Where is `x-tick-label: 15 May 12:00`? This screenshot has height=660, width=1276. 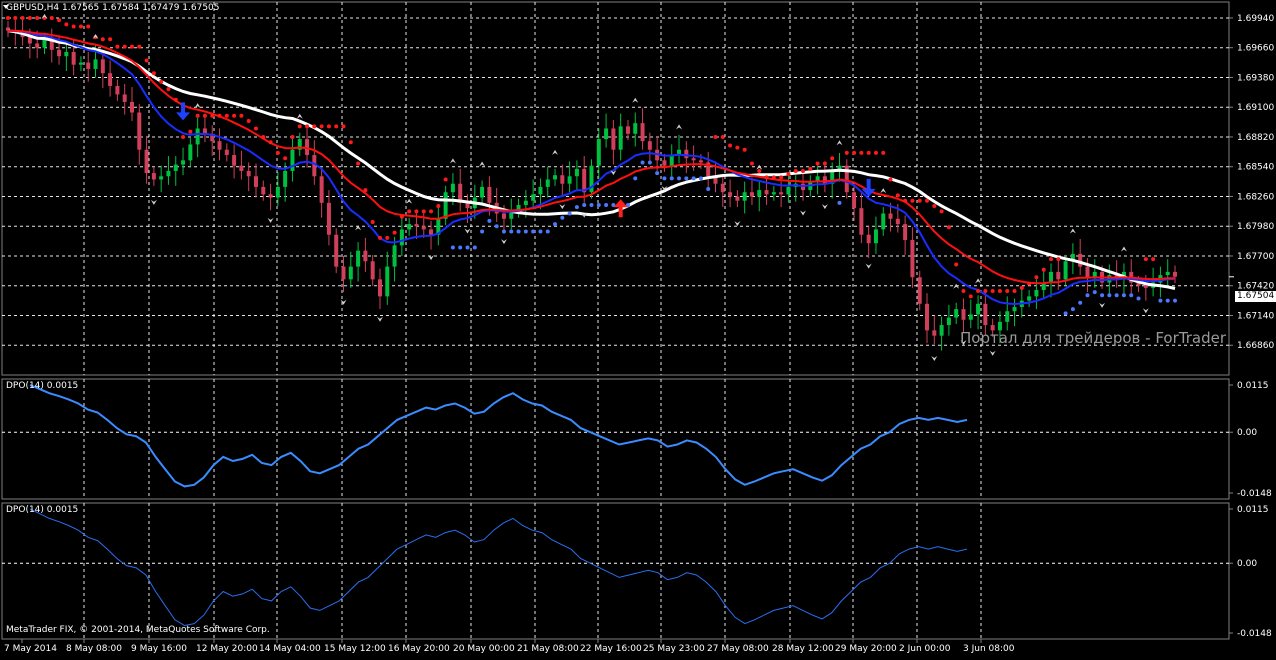 x-tick-label: 15 May 12:00 is located at coordinates (355, 649).